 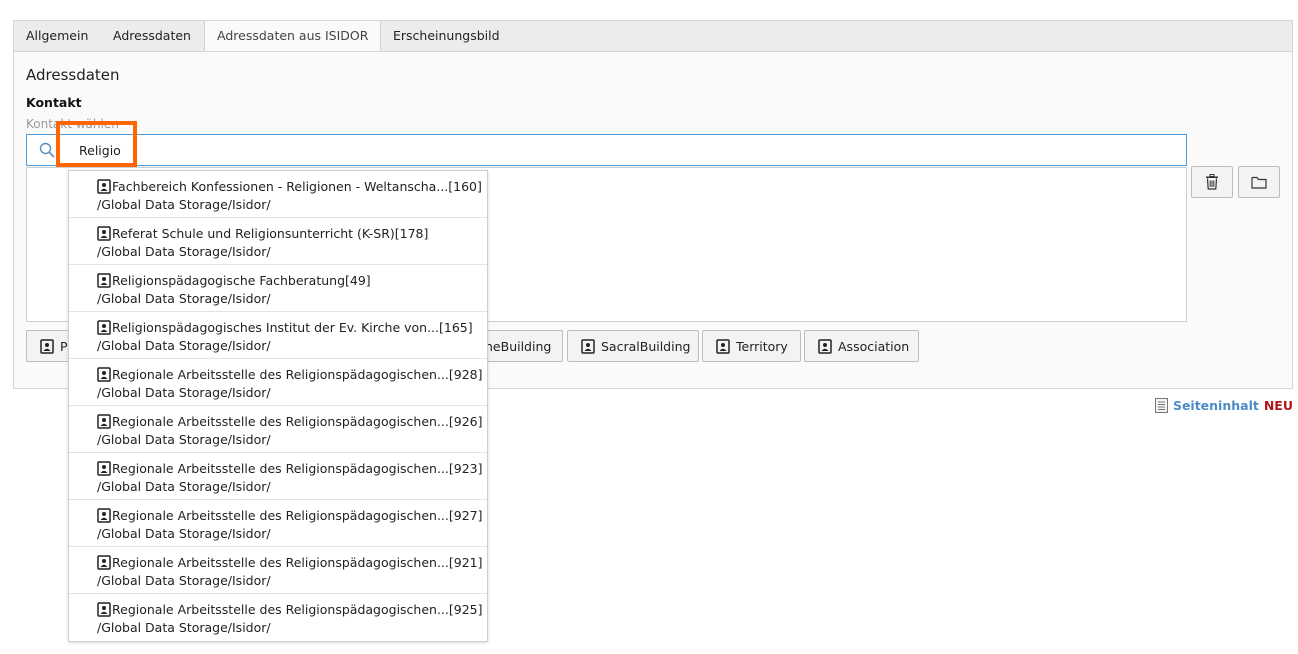 I want to click on field-label: Kontakt, so click(x=54, y=102).